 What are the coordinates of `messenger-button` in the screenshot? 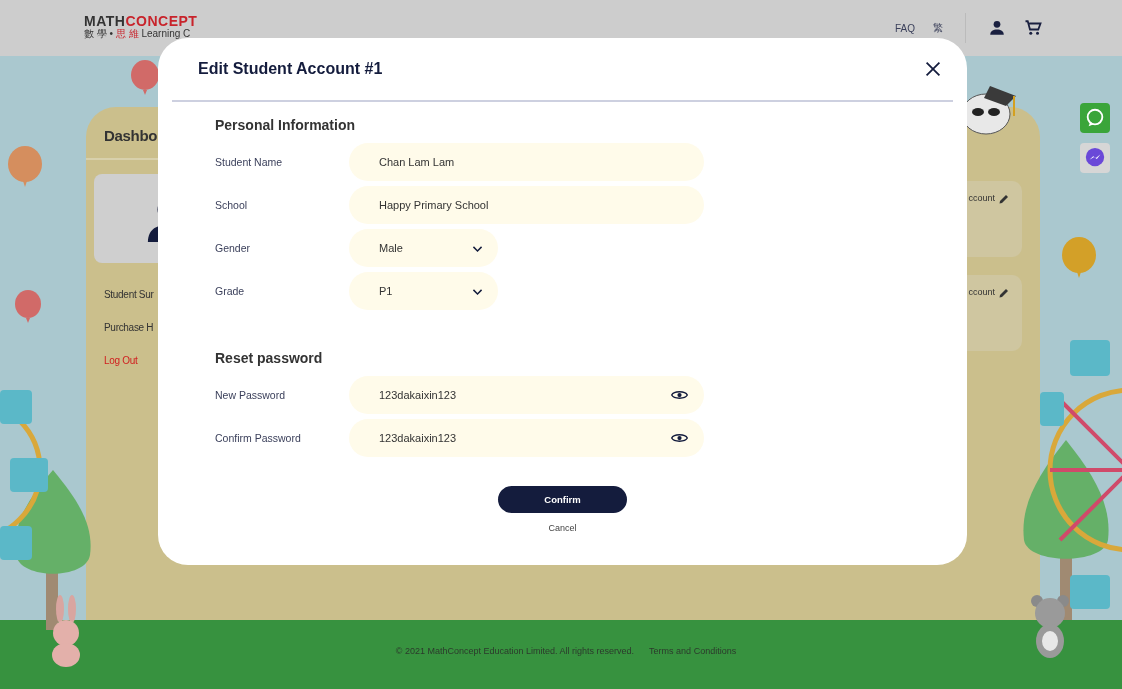 It's located at (1095, 158).